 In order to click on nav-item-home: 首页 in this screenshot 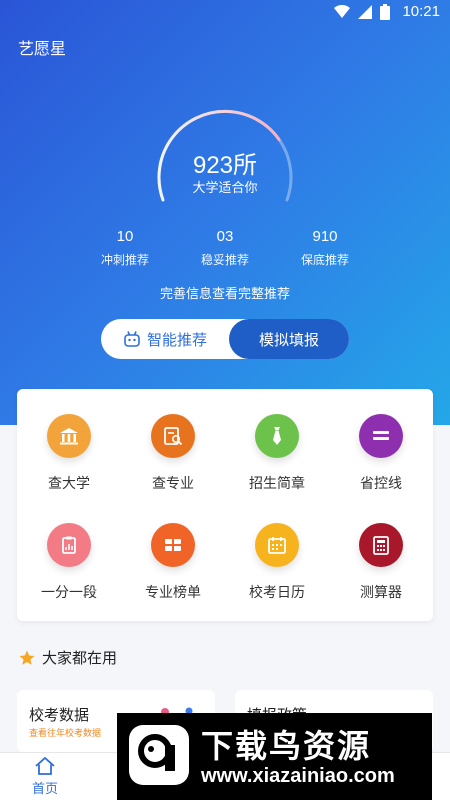, I will do `click(45, 776)`.